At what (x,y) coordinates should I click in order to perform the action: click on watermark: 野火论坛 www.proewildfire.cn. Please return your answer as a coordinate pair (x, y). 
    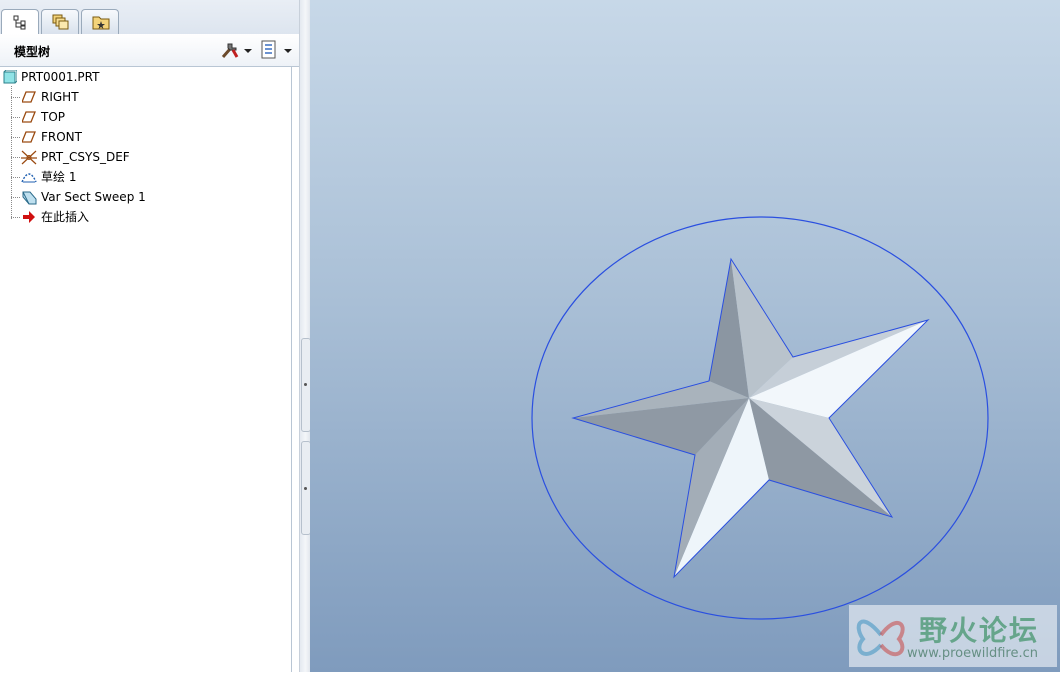
    Looking at the image, I should click on (953, 636).